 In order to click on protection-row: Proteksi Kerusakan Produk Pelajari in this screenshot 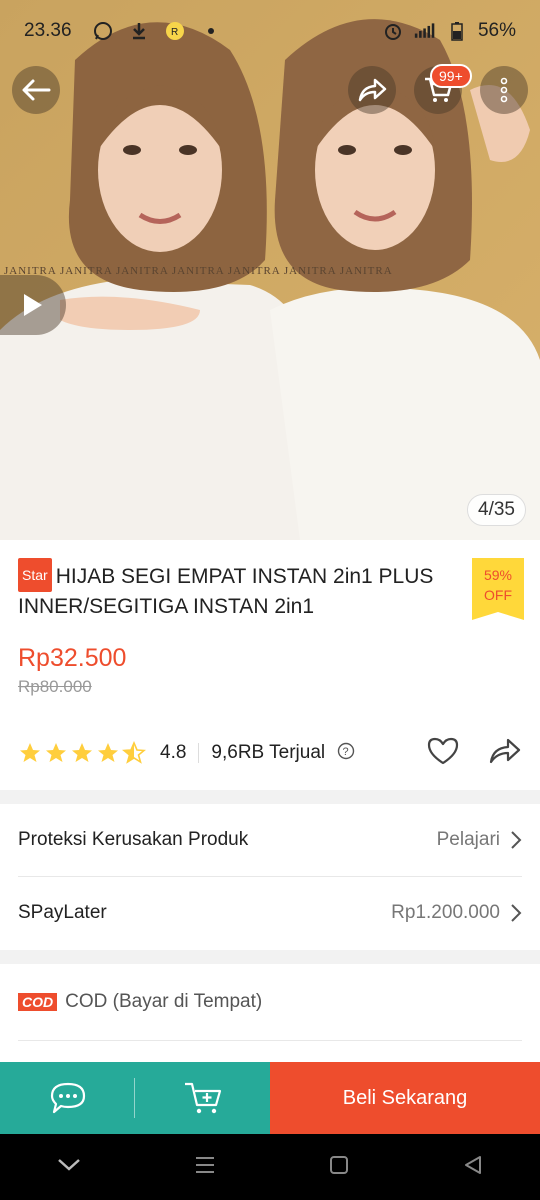, I will do `click(270, 840)`.